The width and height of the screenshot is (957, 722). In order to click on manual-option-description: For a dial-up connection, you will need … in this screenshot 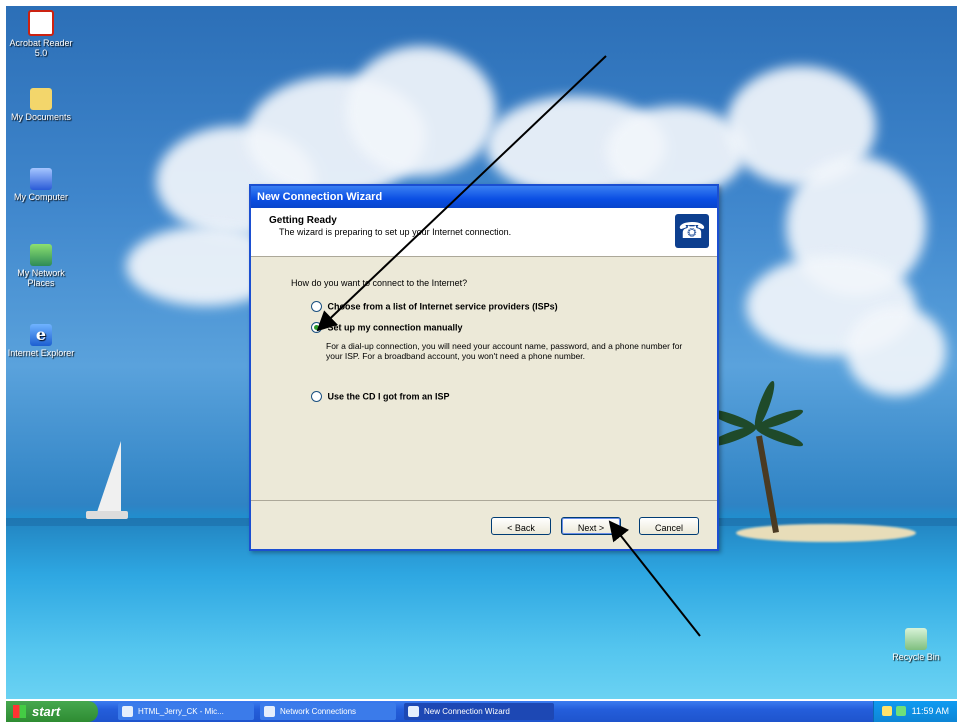, I will do `click(504, 351)`.